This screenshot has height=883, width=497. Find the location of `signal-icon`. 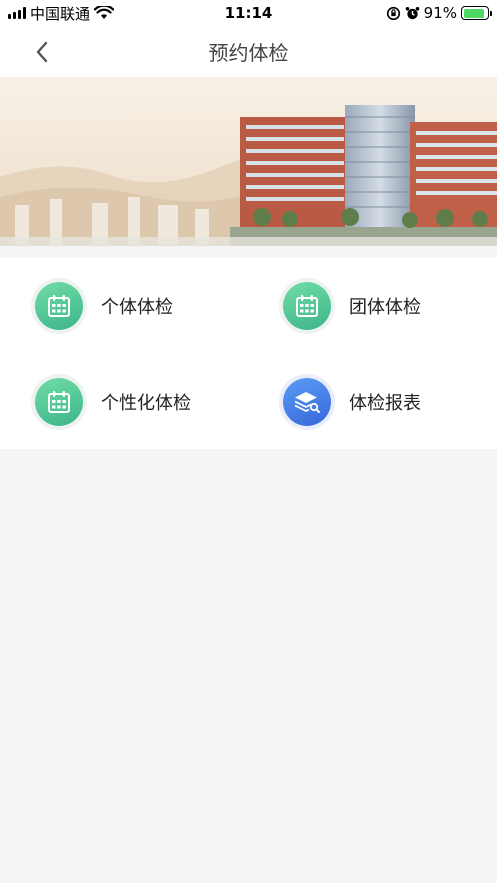

signal-icon is located at coordinates (17, 13).